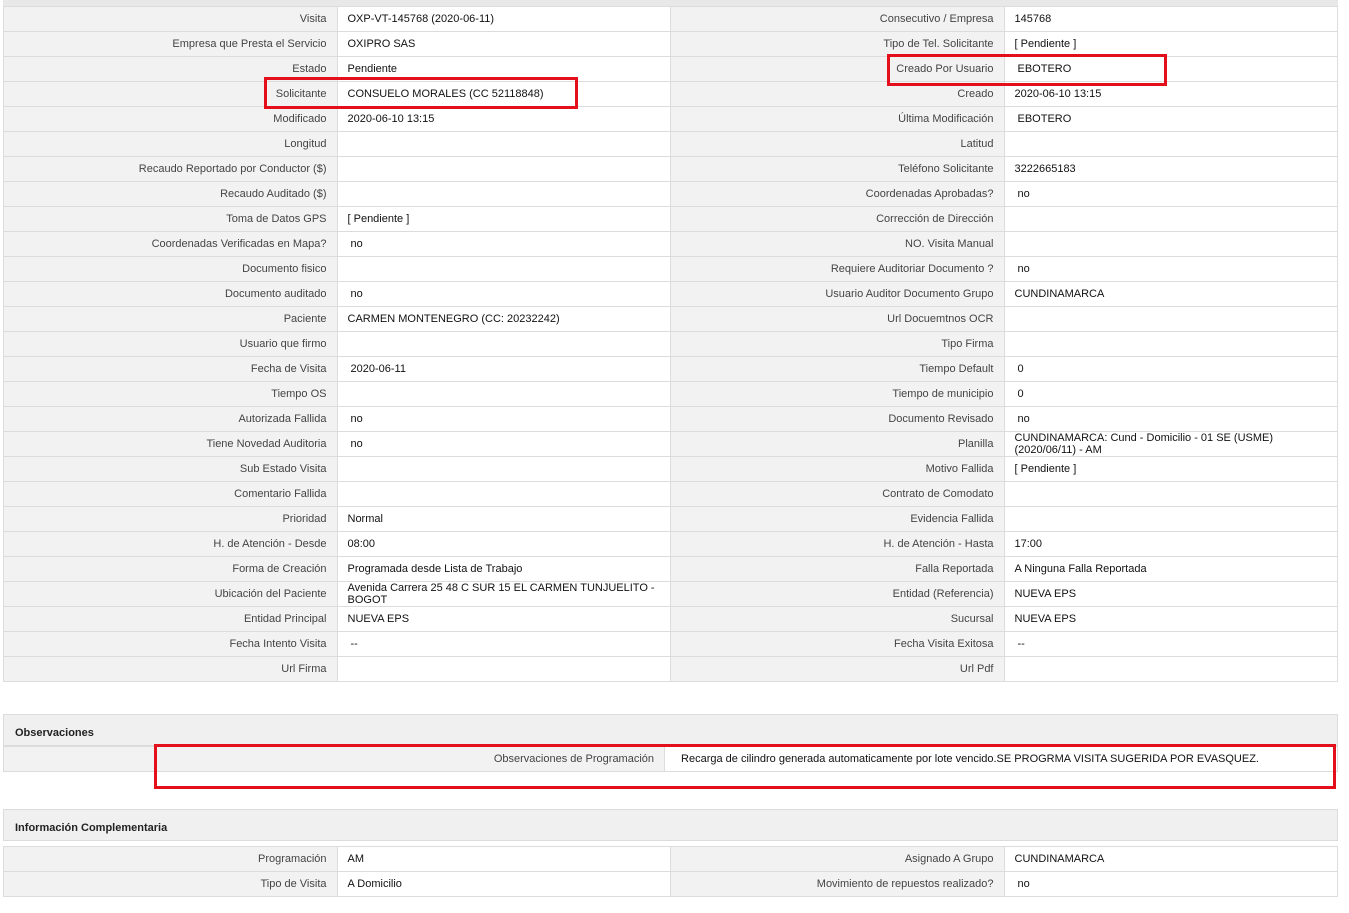 The image size is (1349, 913). I want to click on tipo-de-tel-solicitante-value: [ Pendiente ], so click(1170, 44).